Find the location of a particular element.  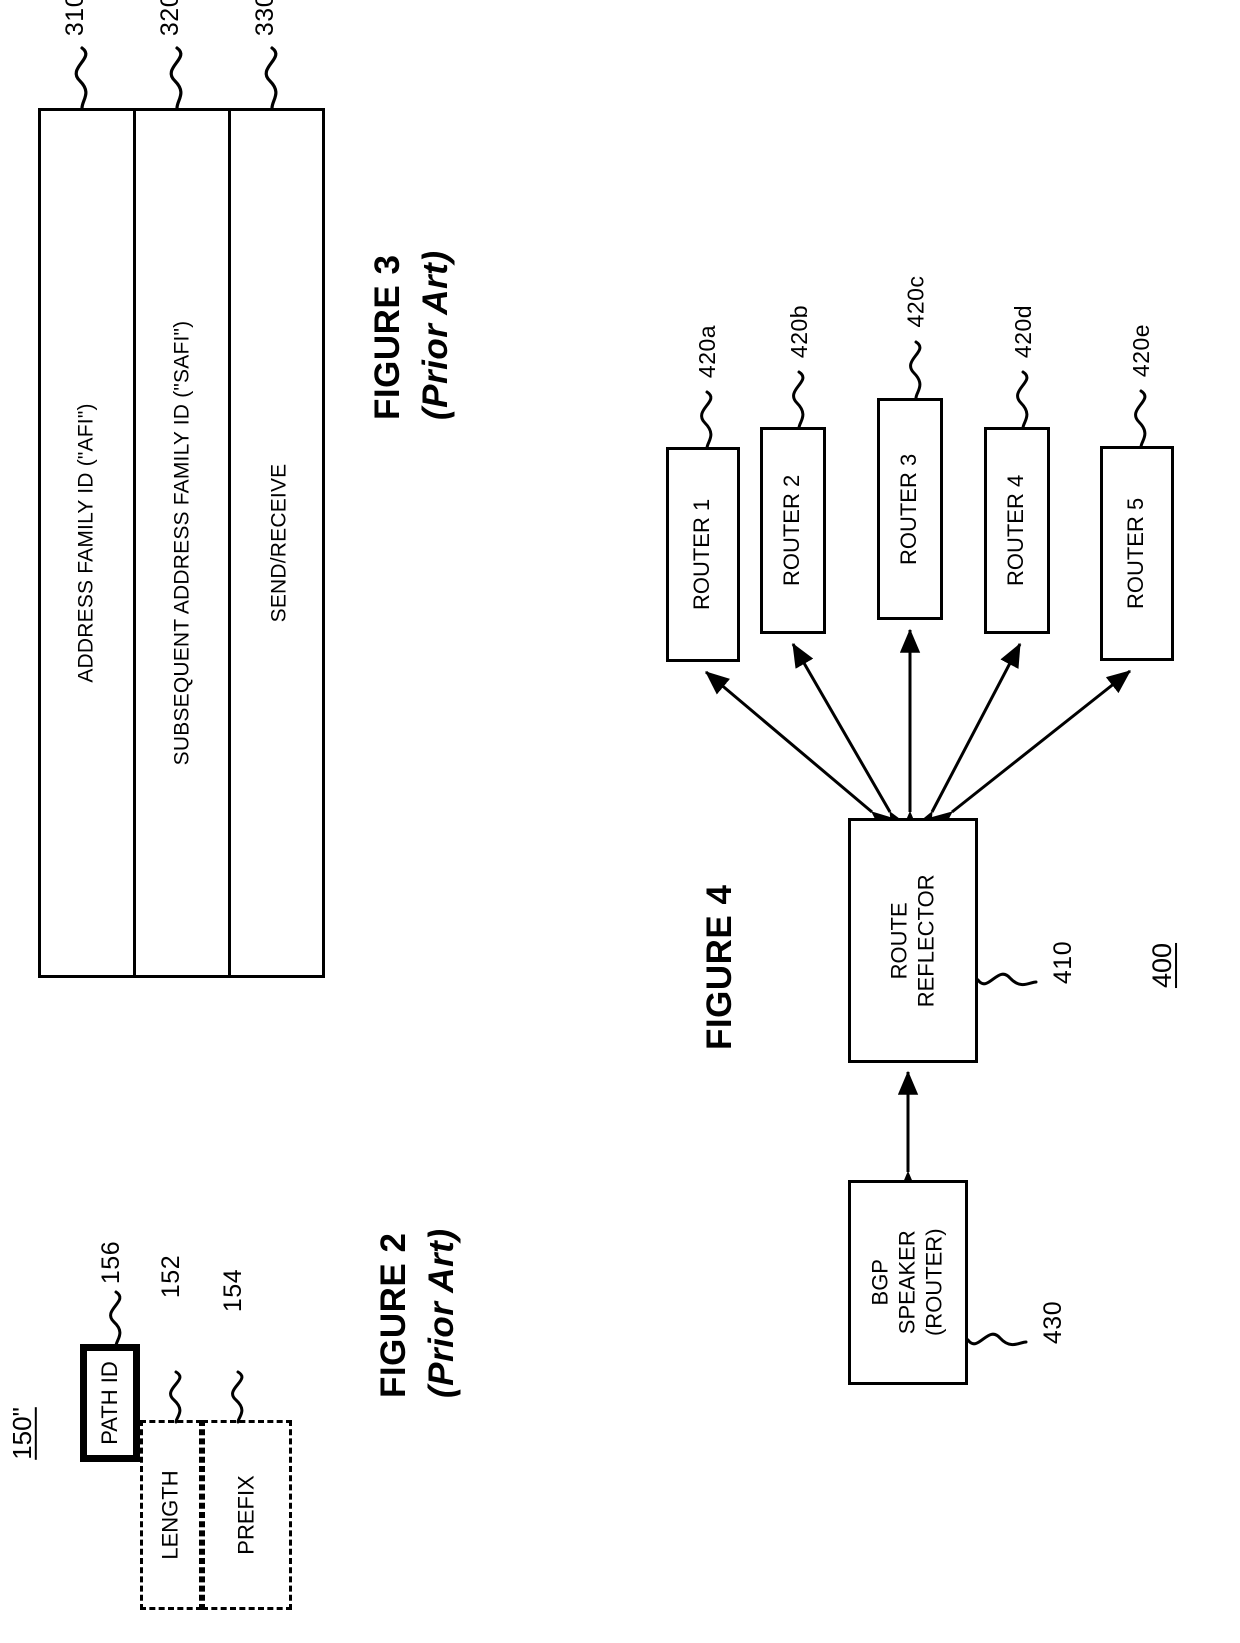

fig4-router-4: ROUTER 4 is located at coordinates (1017, 530).